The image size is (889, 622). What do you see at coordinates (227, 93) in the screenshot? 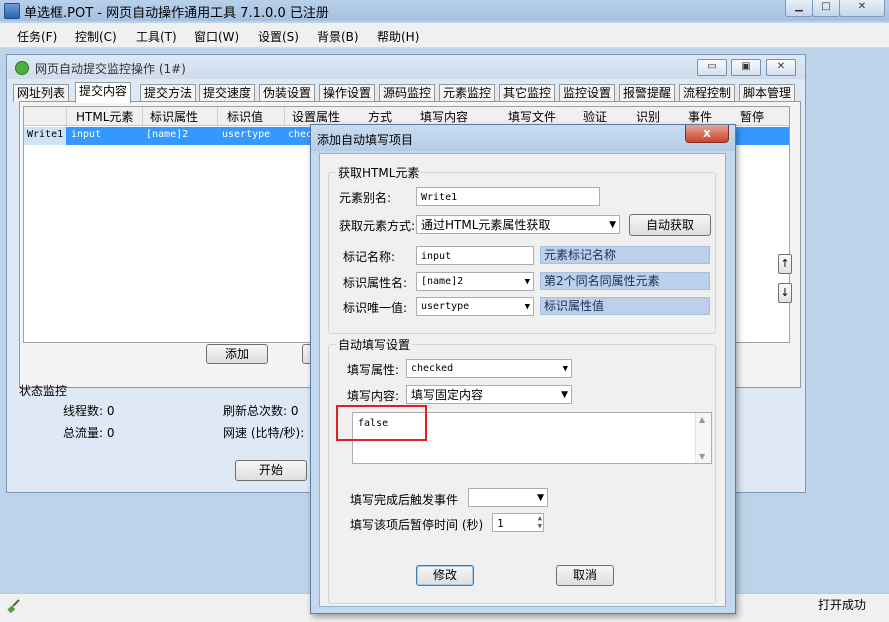
I see `tab-submit-speed: 提交速度` at bounding box center [227, 93].